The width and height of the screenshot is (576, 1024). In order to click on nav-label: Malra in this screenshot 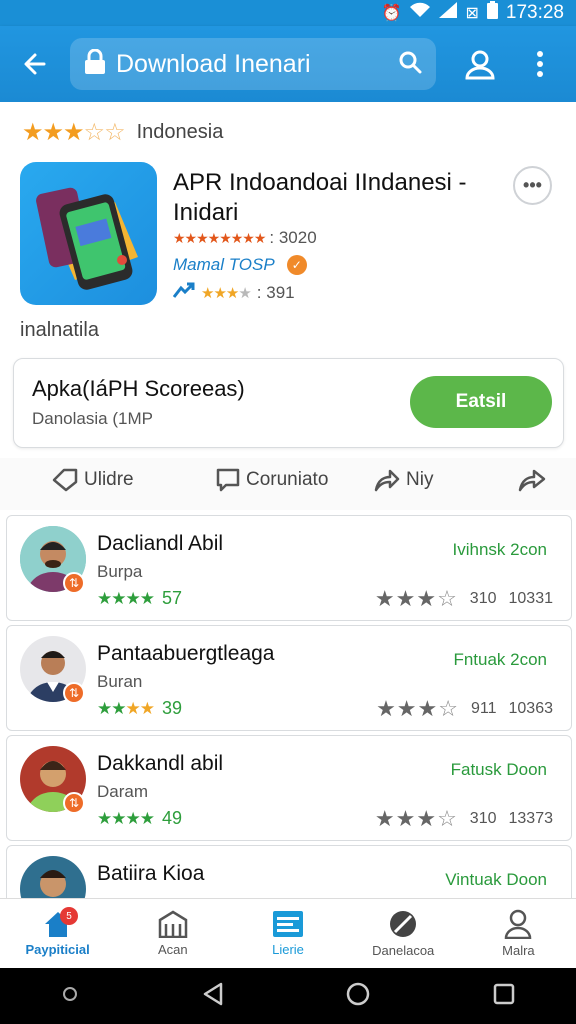, I will do `click(518, 950)`.